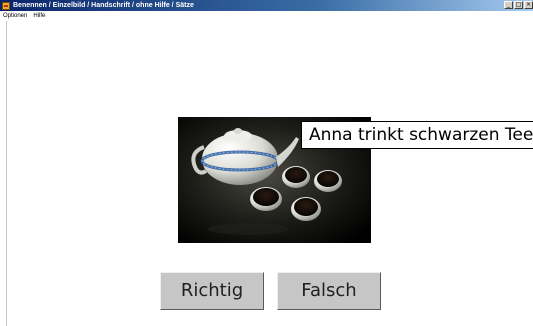 The width and height of the screenshot is (533, 326). Describe the element at coordinates (6, 173) in the screenshot. I see `window-edge` at that location.